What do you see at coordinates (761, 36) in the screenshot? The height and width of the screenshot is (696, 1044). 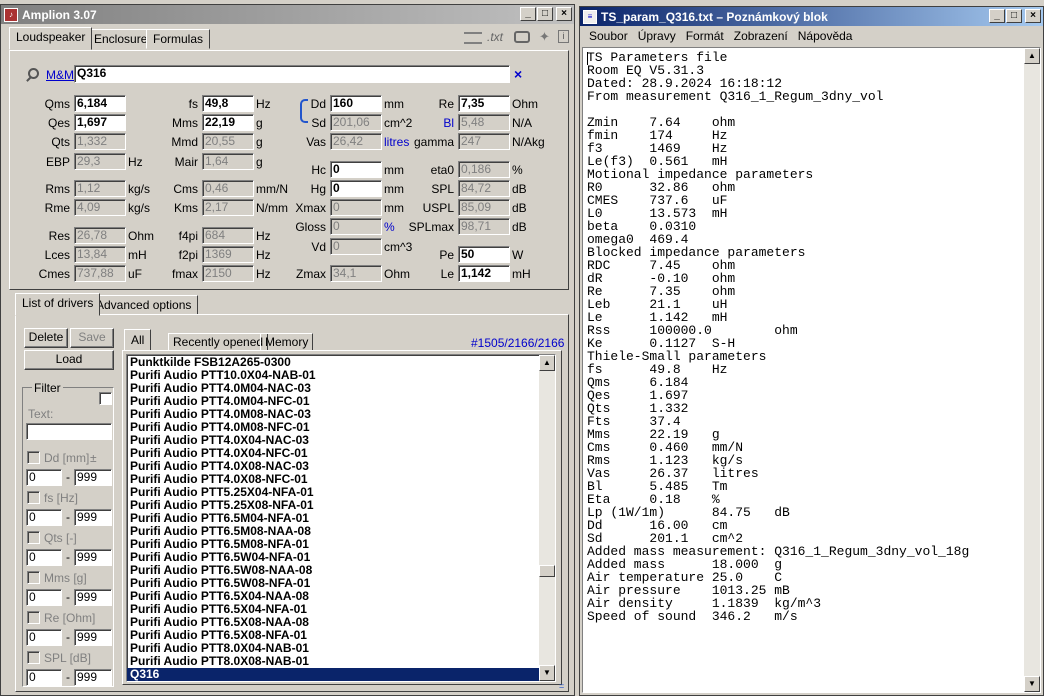 I see `menu-zobrazeni: Zobrazení` at bounding box center [761, 36].